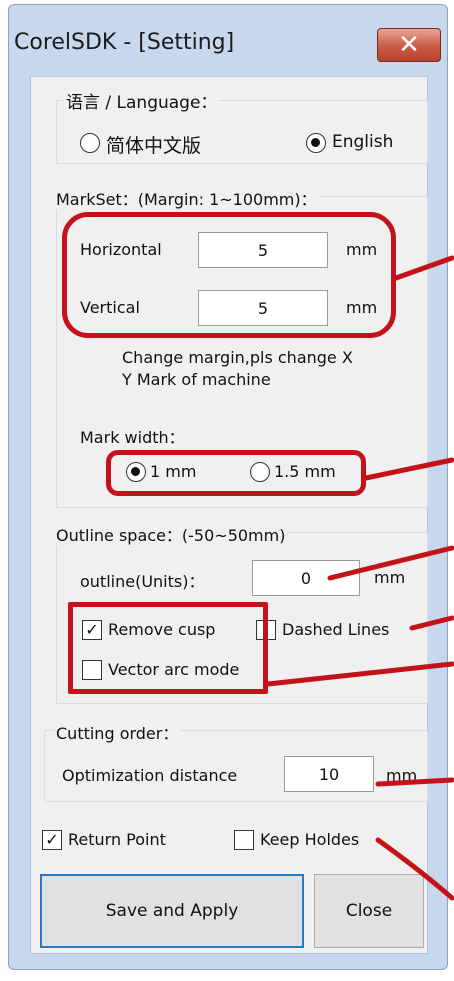 The width and height of the screenshot is (454, 981). Describe the element at coordinates (306, 578) in the screenshot. I see `outline-units-input: 0` at that location.